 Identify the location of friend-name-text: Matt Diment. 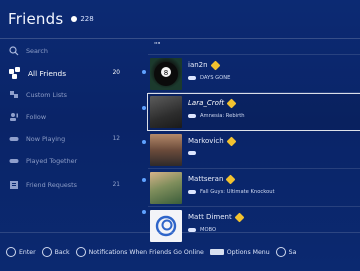
(210, 217).